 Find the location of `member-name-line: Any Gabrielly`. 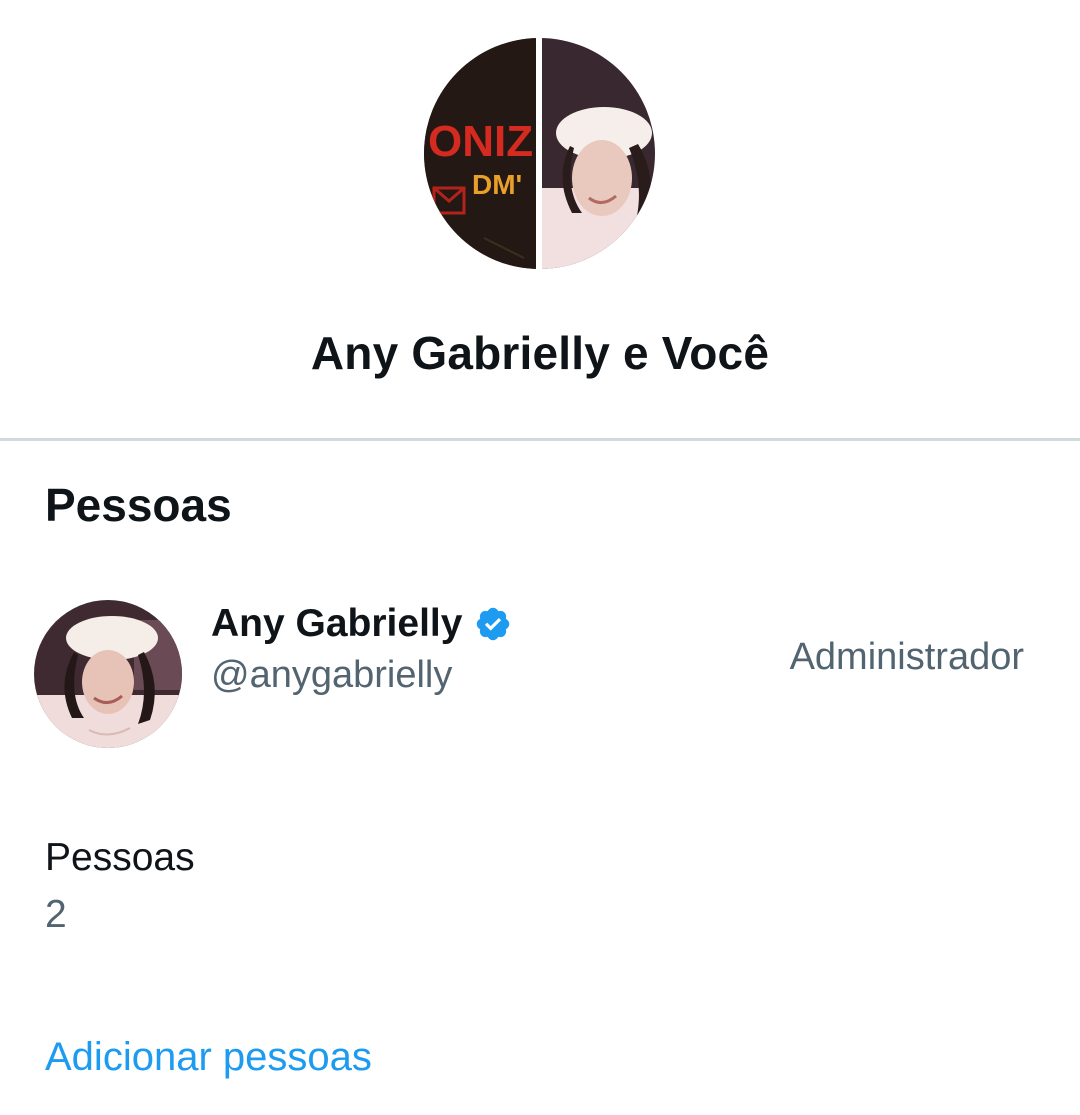

member-name-line: Any Gabrielly is located at coordinates (361, 624).